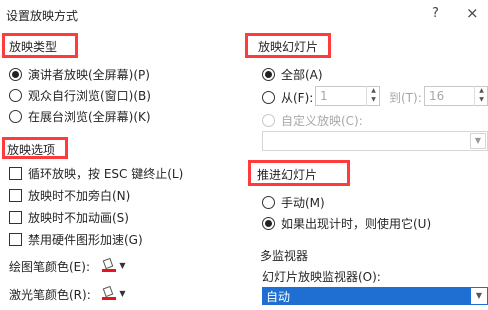  What do you see at coordinates (268, 120) in the screenshot?
I see `radio-custom-show-indicator` at bounding box center [268, 120].